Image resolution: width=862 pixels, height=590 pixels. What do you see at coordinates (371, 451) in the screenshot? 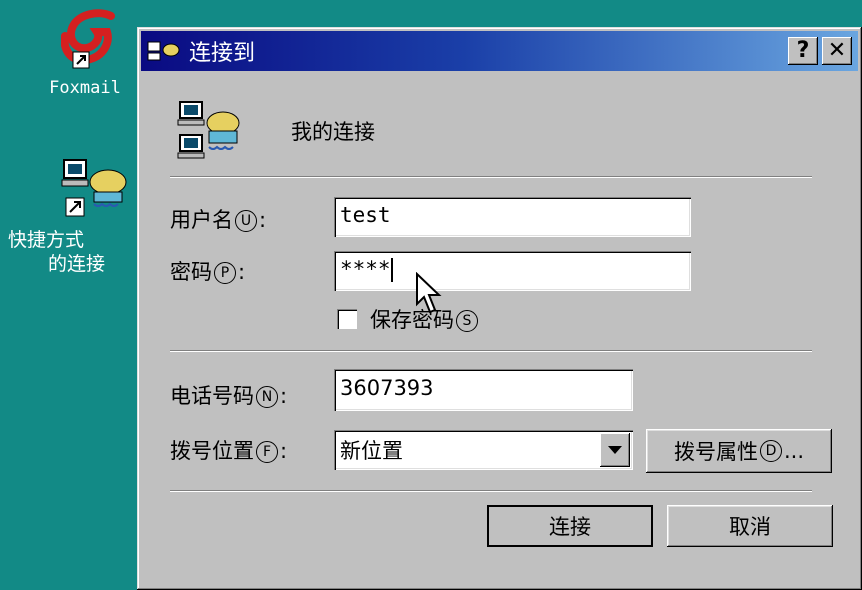
I see `dial-from-value: 新位置` at bounding box center [371, 451].